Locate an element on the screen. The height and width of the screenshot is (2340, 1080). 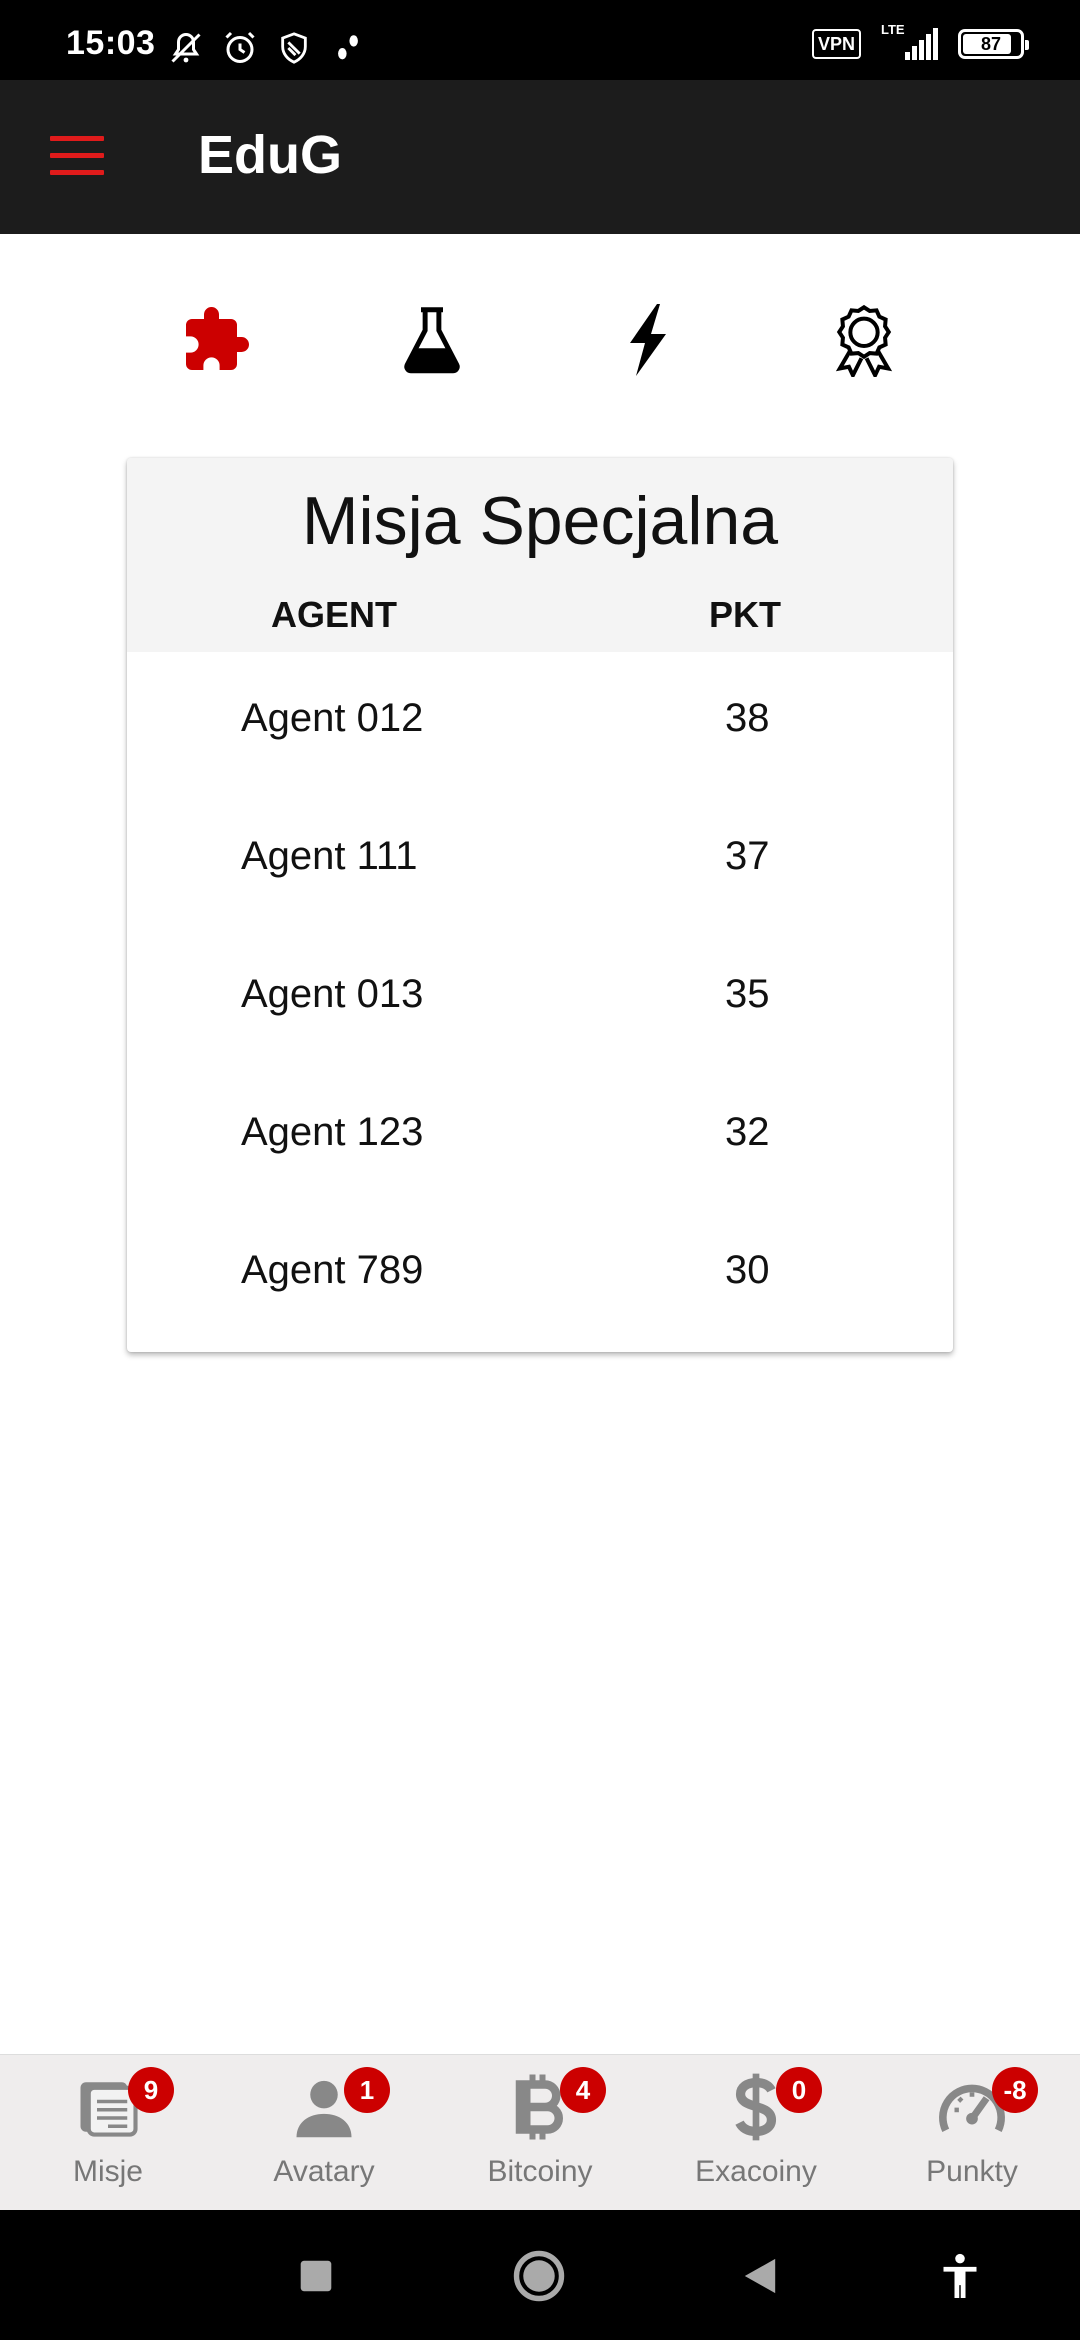
shield-icon is located at coordinates (294, 48).